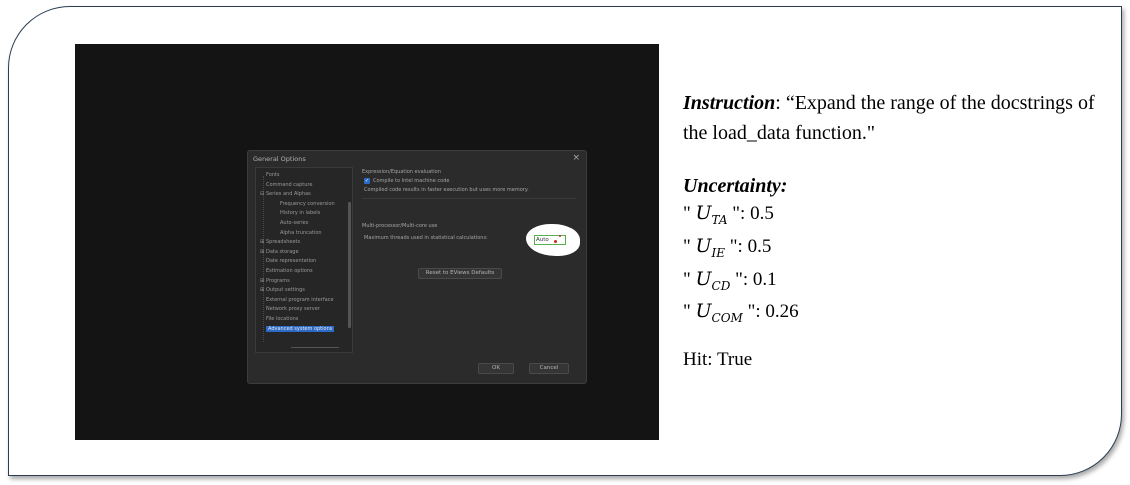 This screenshot has width=1130, height=485. What do you see at coordinates (282, 252) in the screenshot?
I see `tree-item: Data storage` at bounding box center [282, 252].